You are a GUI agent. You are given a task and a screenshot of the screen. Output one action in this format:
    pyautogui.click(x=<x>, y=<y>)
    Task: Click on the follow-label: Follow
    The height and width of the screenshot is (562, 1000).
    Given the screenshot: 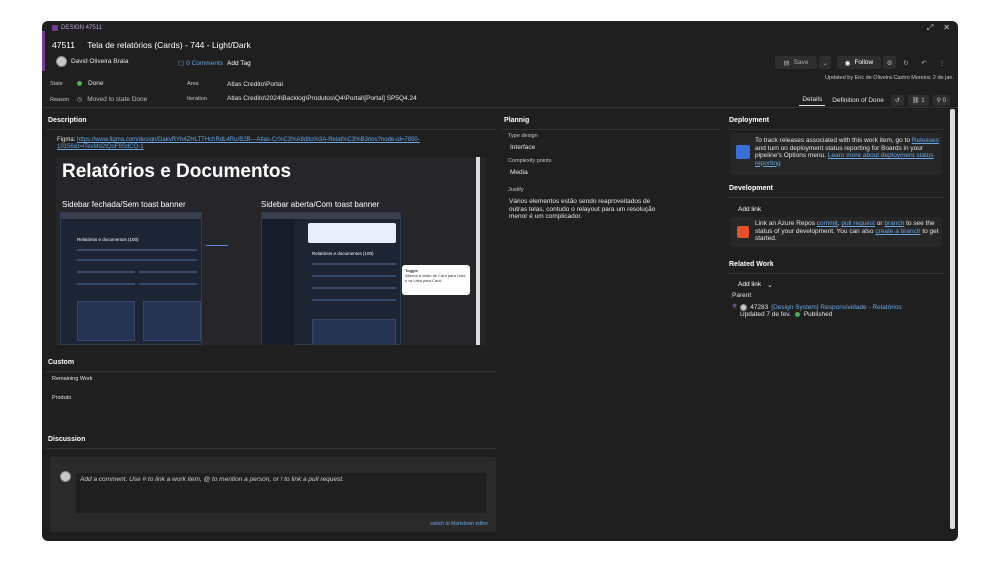 What is the action you would take?
    pyautogui.click(x=864, y=62)
    